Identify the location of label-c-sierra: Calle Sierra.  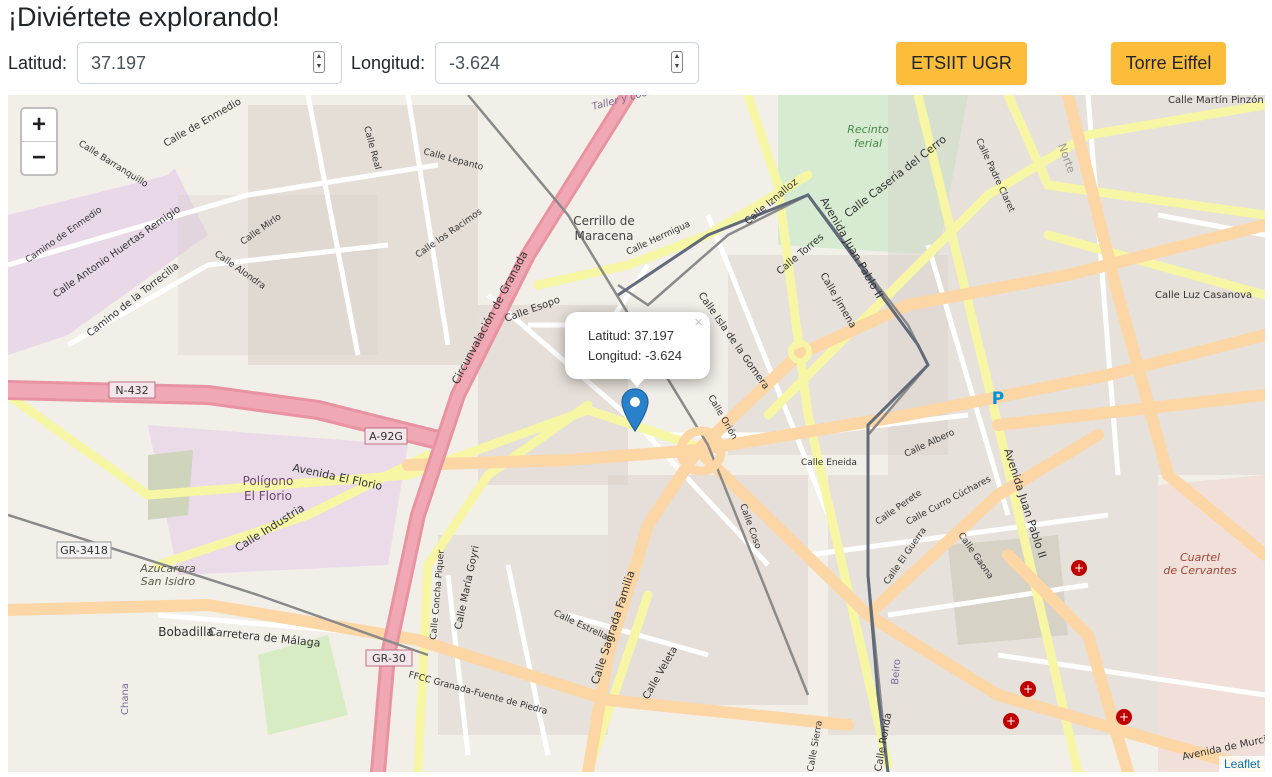
(815, 746).